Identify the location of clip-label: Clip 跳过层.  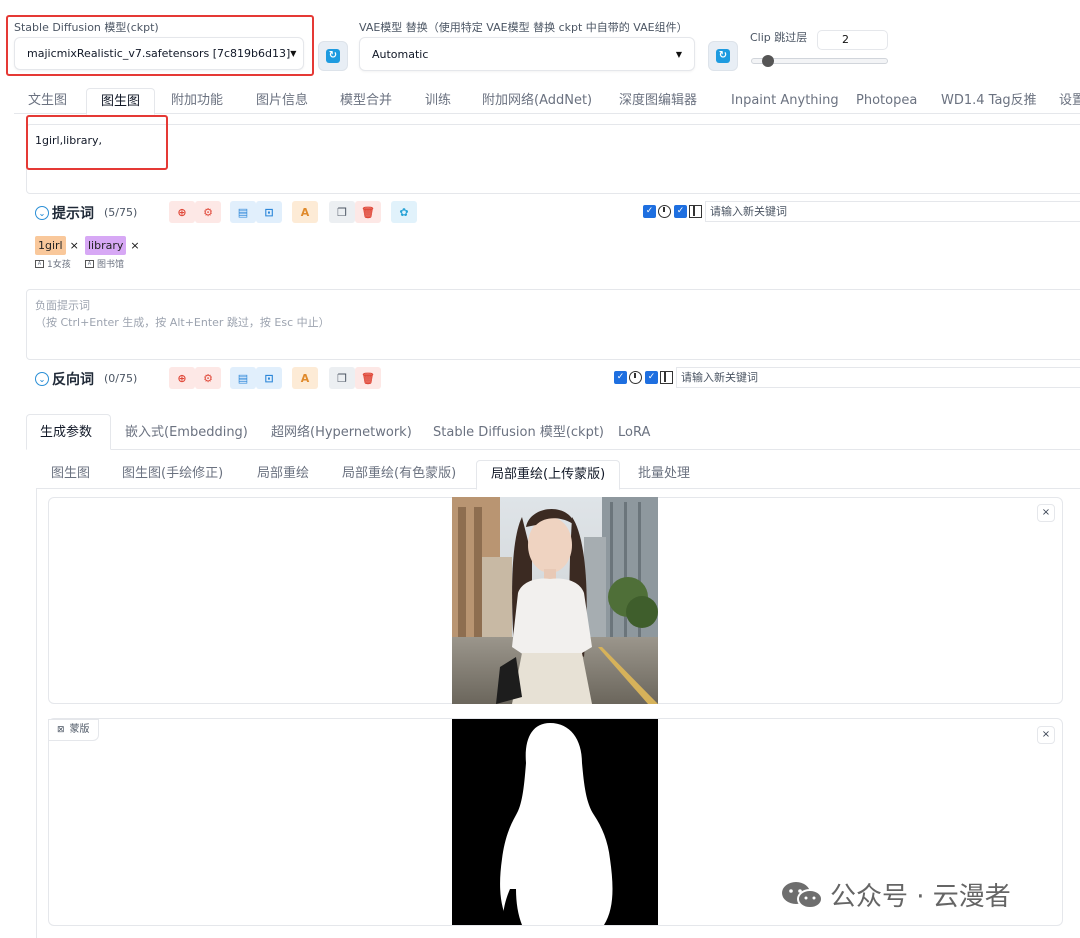
(779, 37).